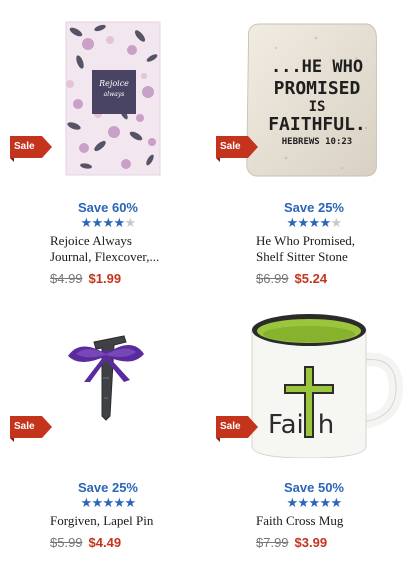 The image size is (412, 563). Describe the element at coordinates (331, 521) in the screenshot. I see `product-title-link: Faith Cross Mug` at that location.